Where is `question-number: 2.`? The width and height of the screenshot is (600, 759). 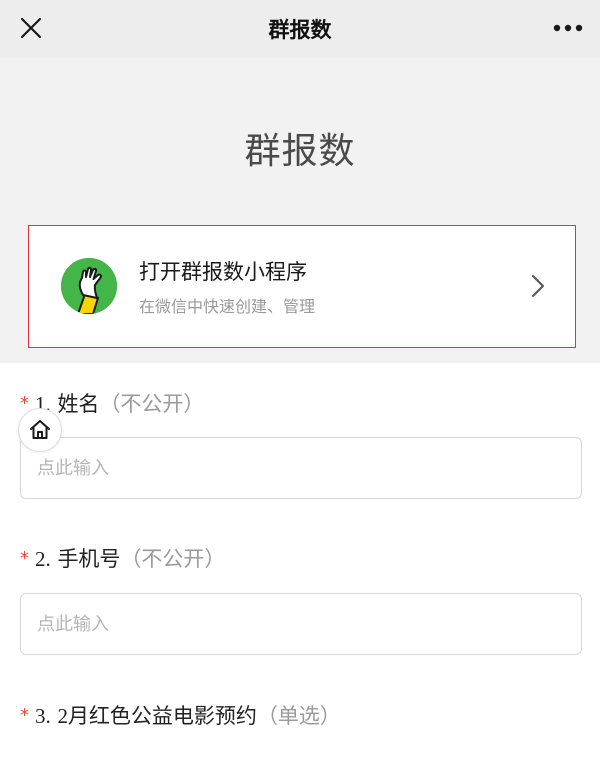
question-number: 2. is located at coordinates (43, 559).